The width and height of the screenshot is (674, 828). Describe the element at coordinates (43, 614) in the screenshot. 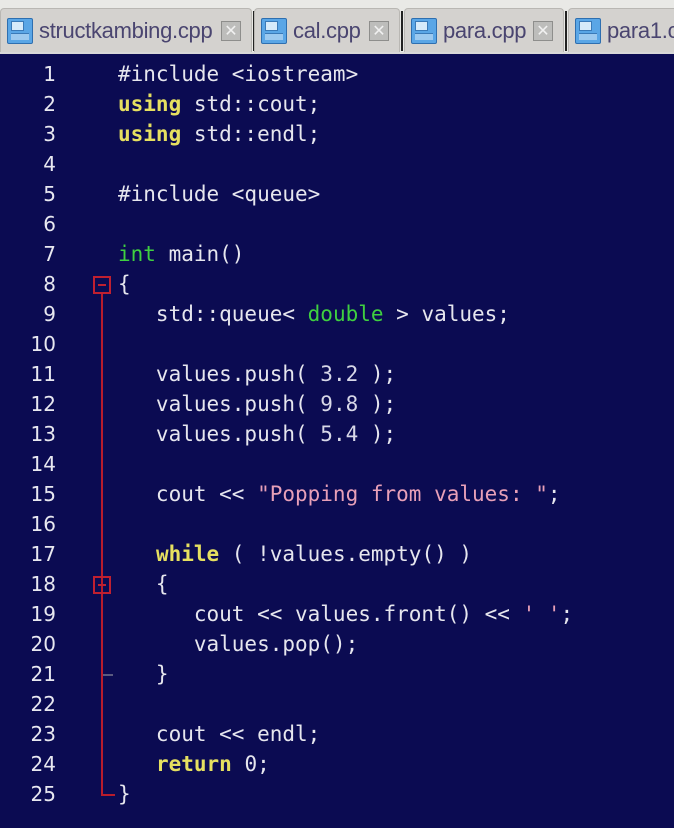

I see `line-number: 19` at that location.